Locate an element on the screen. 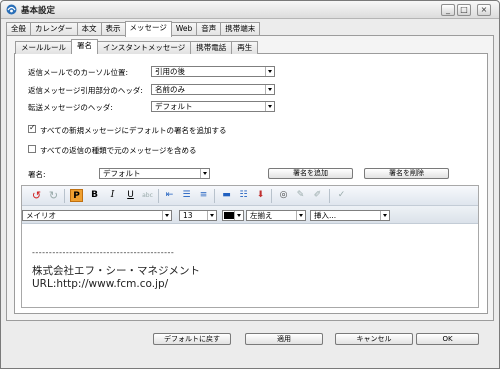 The image size is (500, 369). subtab-mobile-phone: 携帯電話 is located at coordinates (211, 47).